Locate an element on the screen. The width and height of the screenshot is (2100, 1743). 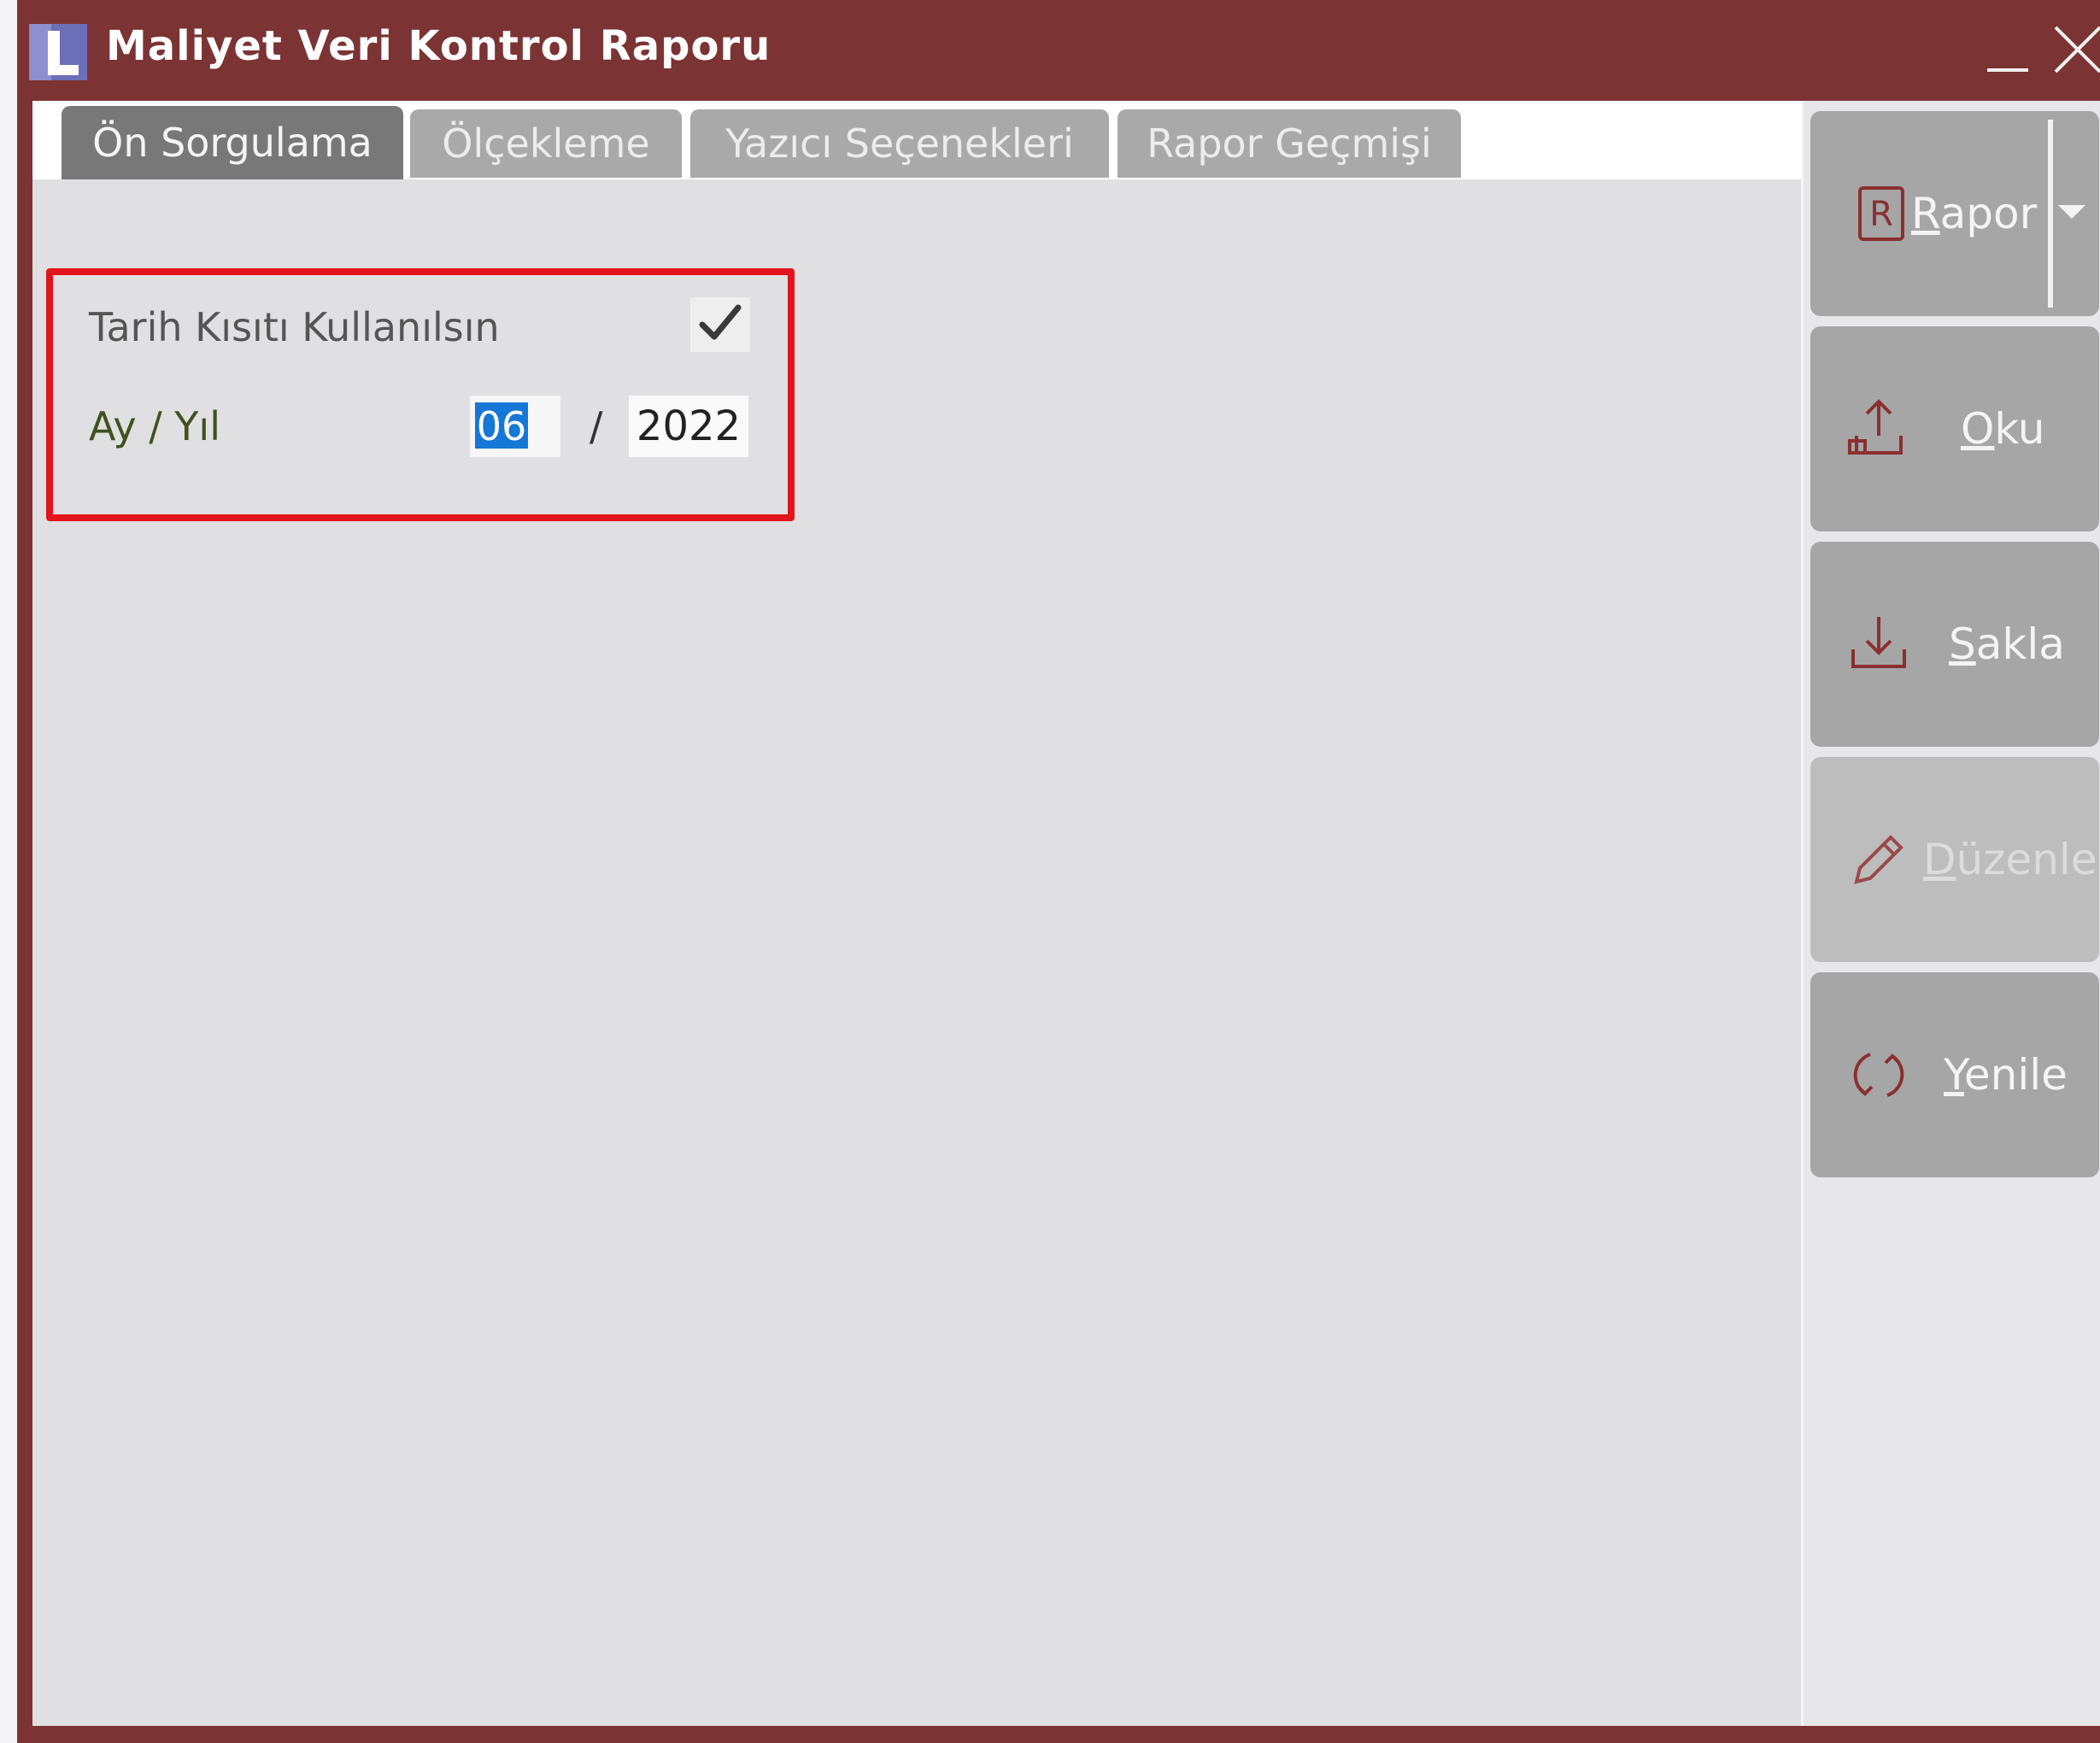
date-restriction-checkbox is located at coordinates (720, 324).